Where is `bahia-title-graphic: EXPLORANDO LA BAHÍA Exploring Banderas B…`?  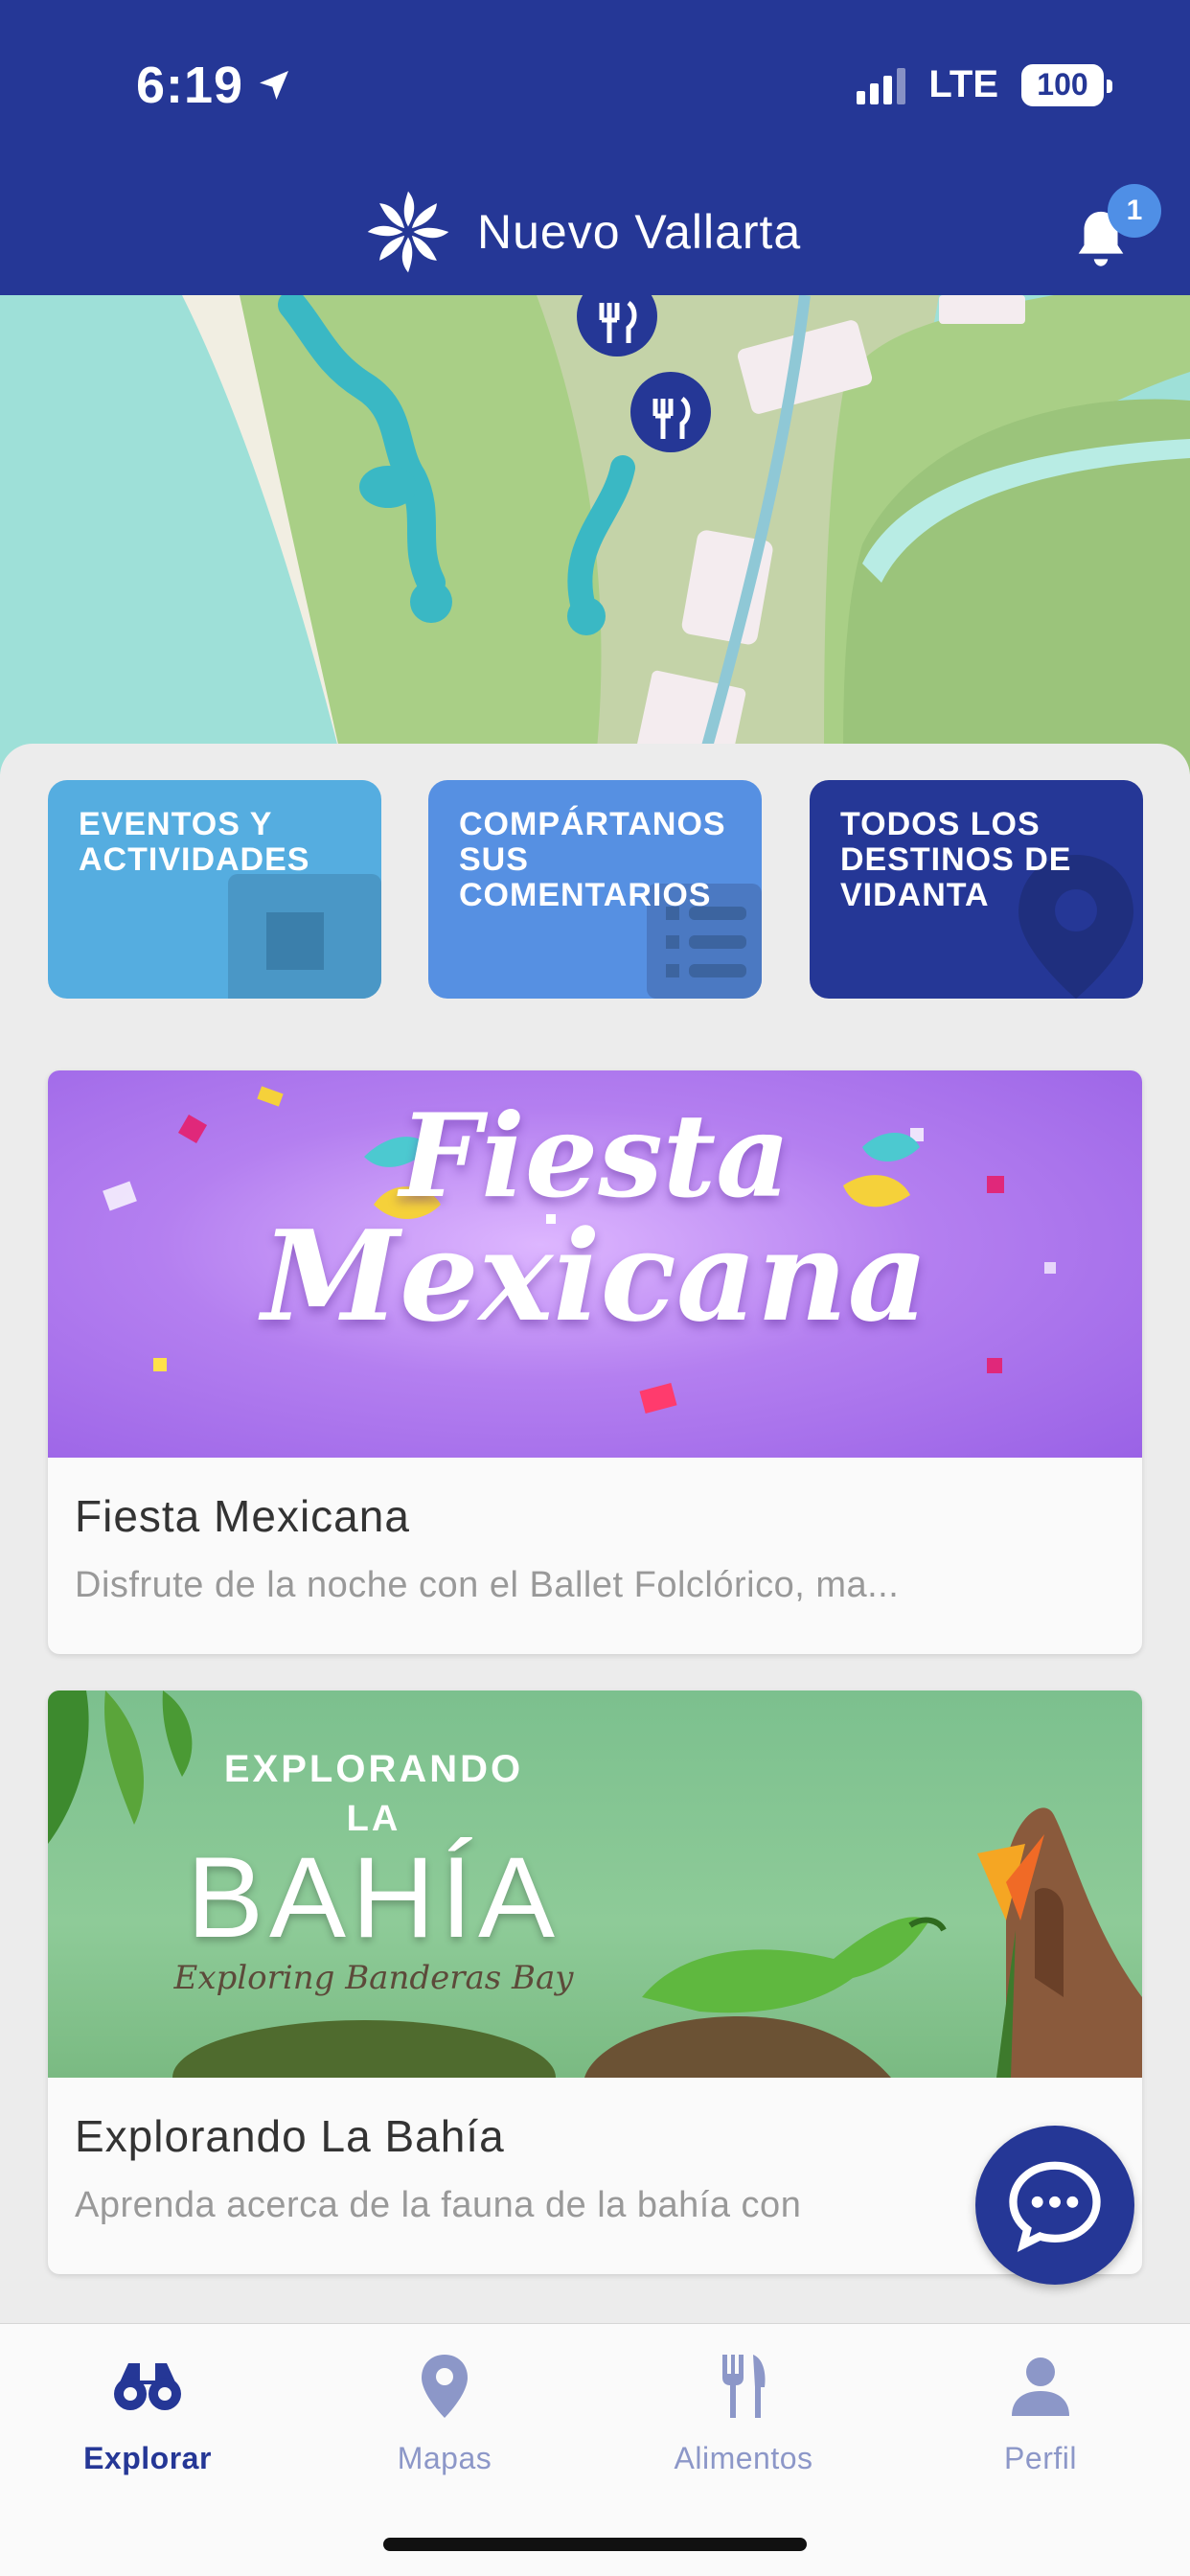 bahia-title-graphic: EXPLORANDO LA BAHÍA Exploring Banderas B… is located at coordinates (374, 1872).